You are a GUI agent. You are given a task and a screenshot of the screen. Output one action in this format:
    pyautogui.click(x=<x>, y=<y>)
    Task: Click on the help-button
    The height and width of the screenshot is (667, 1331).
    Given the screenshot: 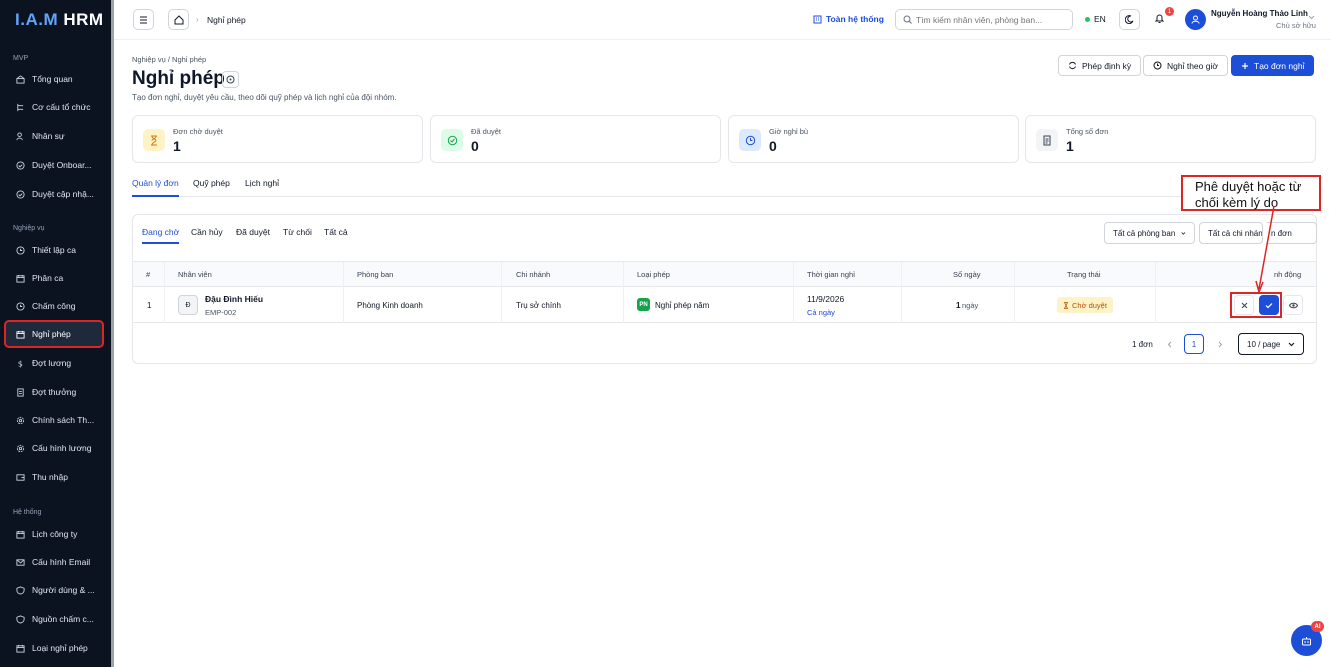 What is the action you would take?
    pyautogui.click(x=230, y=79)
    